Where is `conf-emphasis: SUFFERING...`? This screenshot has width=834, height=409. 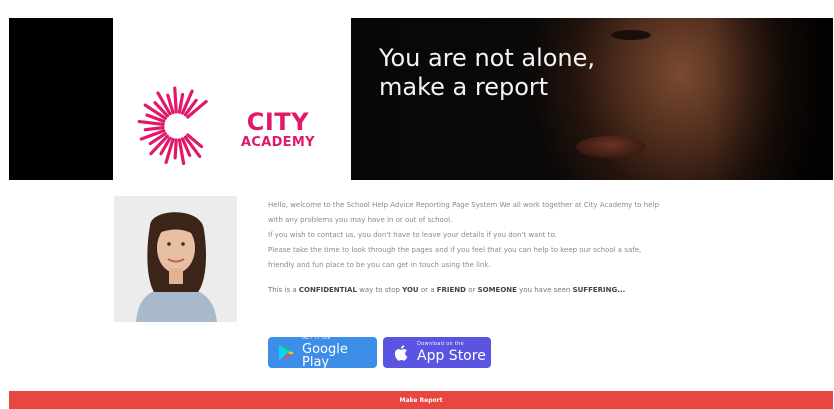
conf-emphasis: SUFFERING... is located at coordinates (599, 290).